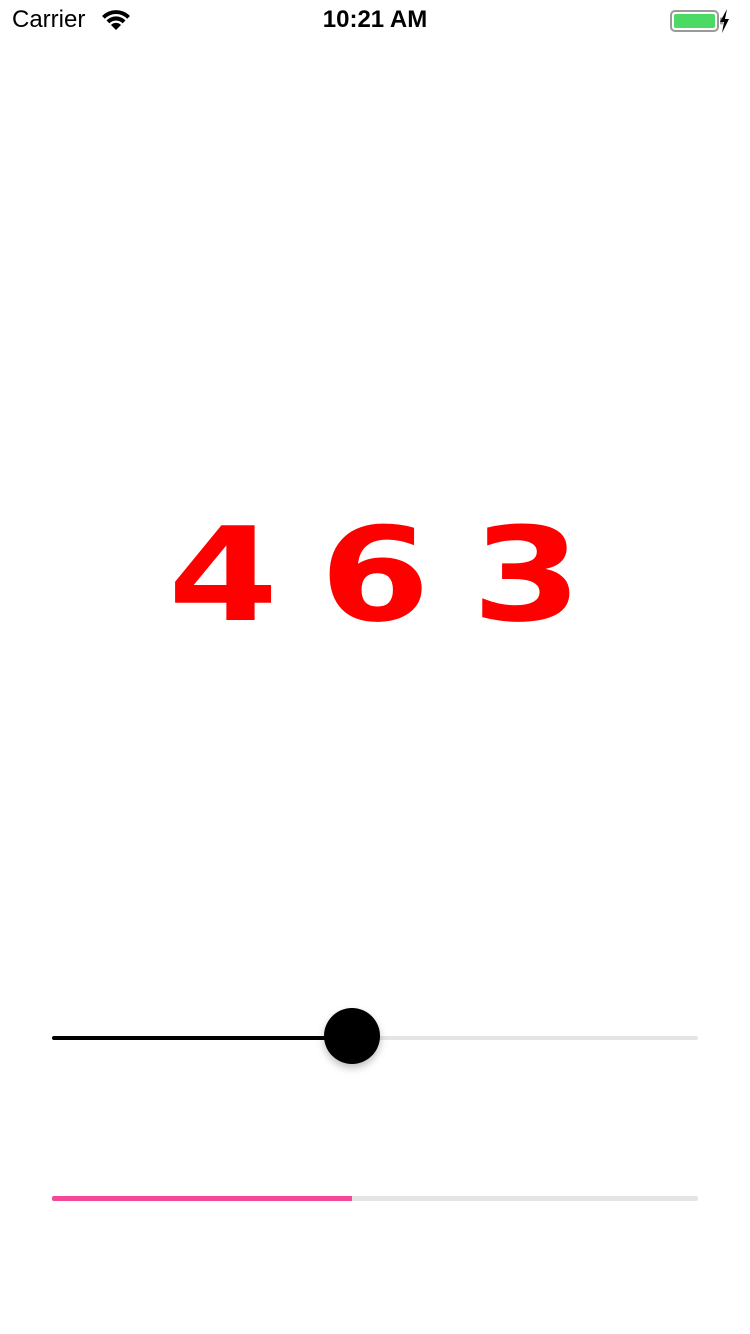 Image resolution: width=750 pixels, height=1334 pixels. I want to click on slider-thumb, so click(352, 1036).